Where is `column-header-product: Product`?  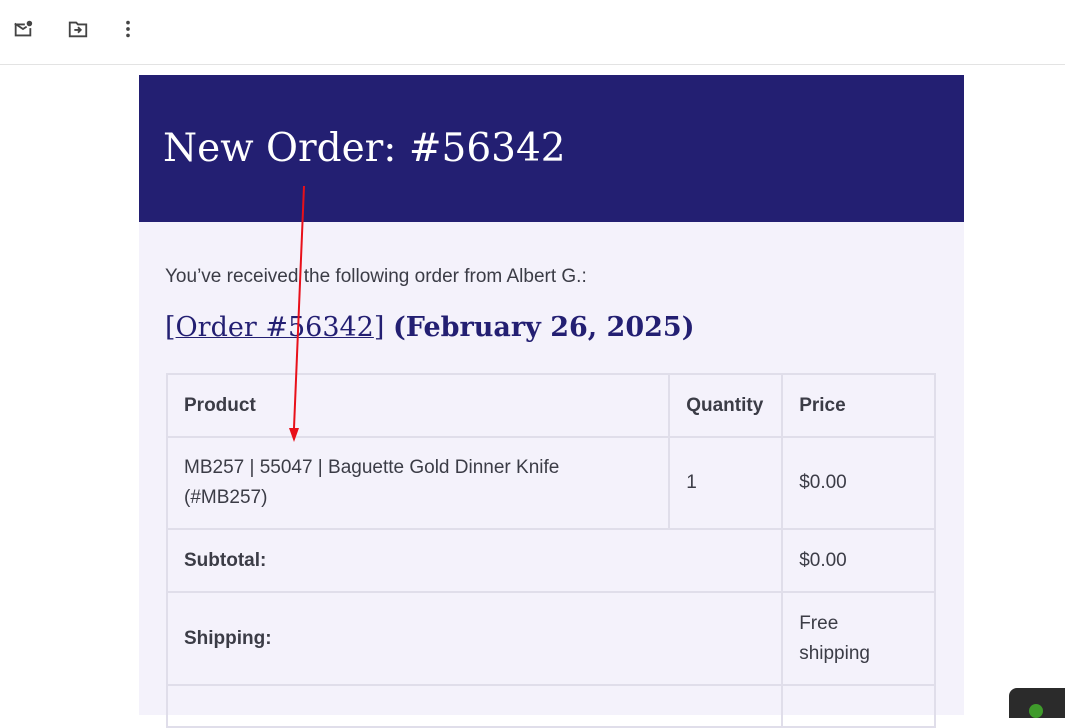
column-header-product: Product is located at coordinates (418, 405).